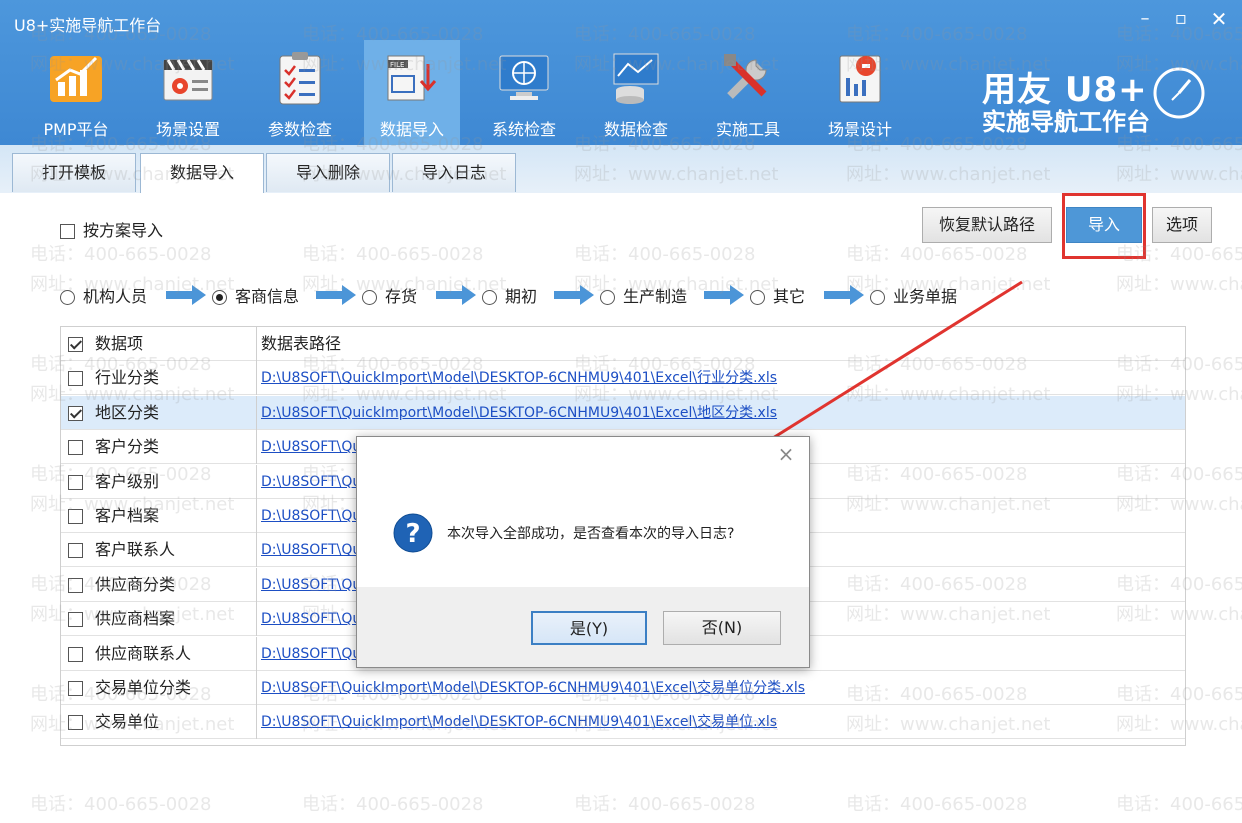 This screenshot has width=1242, height=823. I want to click on toolbar-item-label: PMP平台, so click(76, 129).